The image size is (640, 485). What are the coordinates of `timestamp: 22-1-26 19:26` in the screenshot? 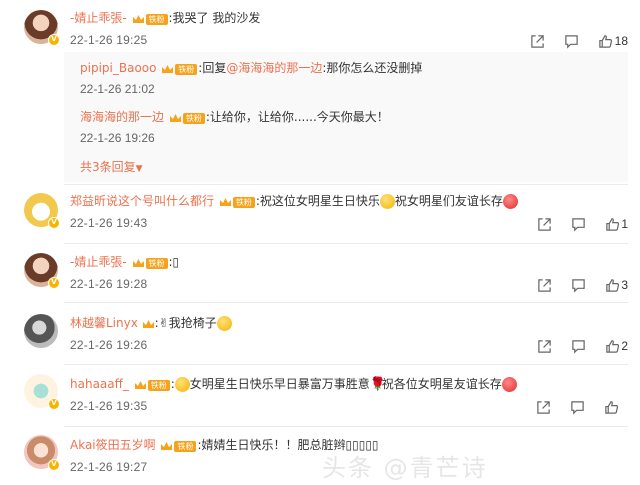 It's located at (109, 345).